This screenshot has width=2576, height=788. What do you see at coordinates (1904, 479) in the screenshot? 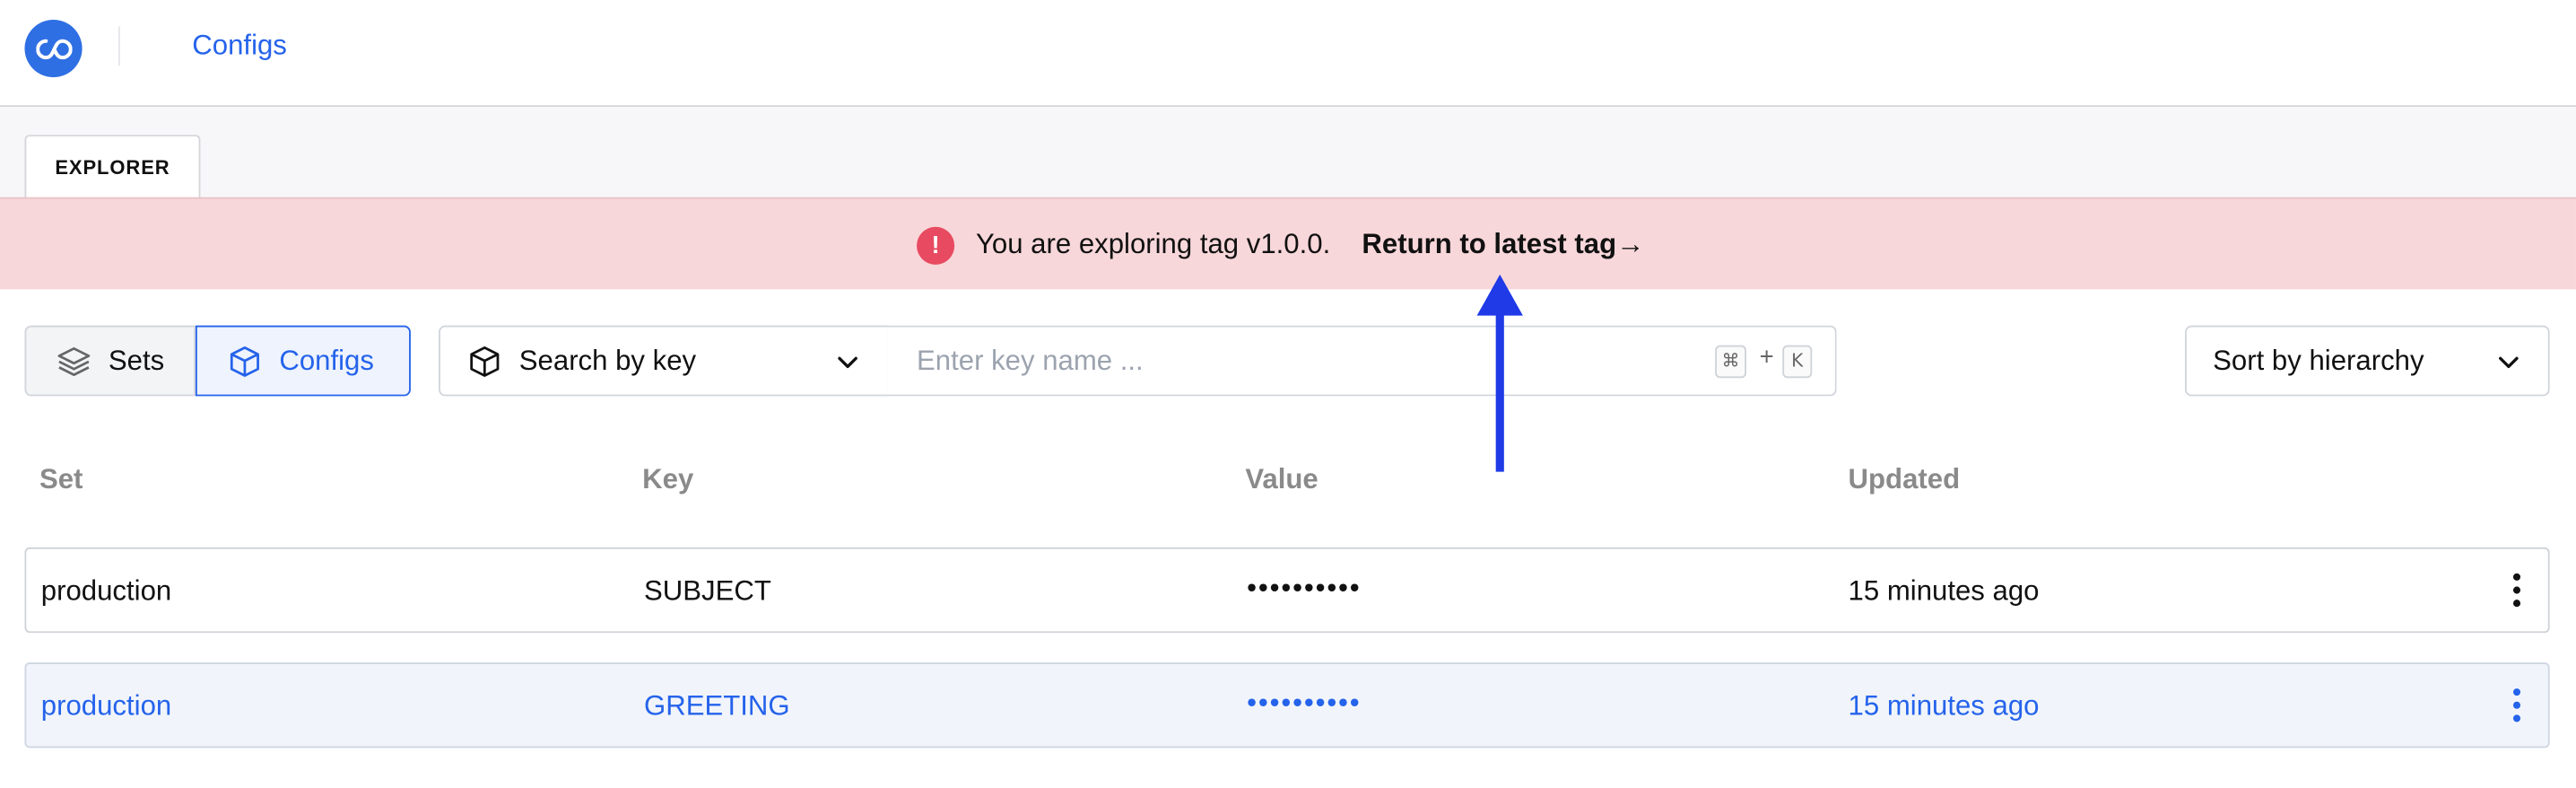
I see `column-header-updated: Updated` at bounding box center [1904, 479].